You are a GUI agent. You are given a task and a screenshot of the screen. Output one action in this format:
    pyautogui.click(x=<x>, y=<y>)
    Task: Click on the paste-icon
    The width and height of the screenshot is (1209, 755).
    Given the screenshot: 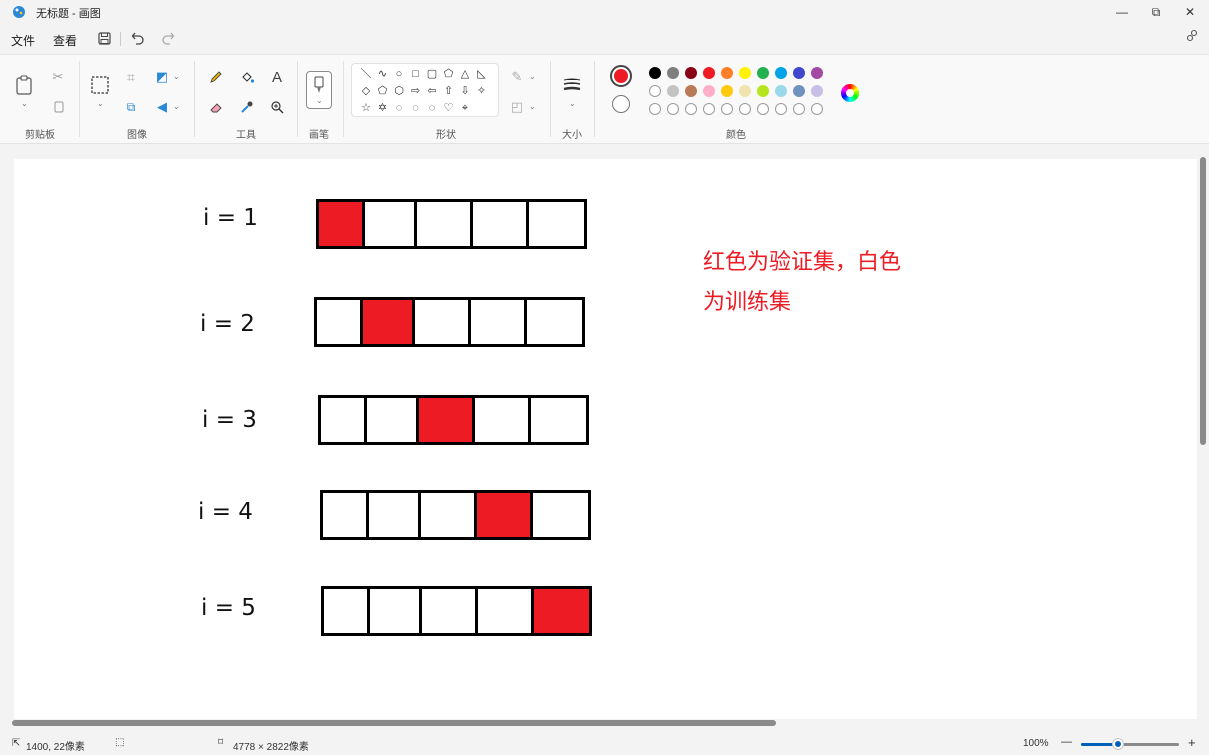 What is the action you would take?
    pyautogui.click(x=24, y=85)
    